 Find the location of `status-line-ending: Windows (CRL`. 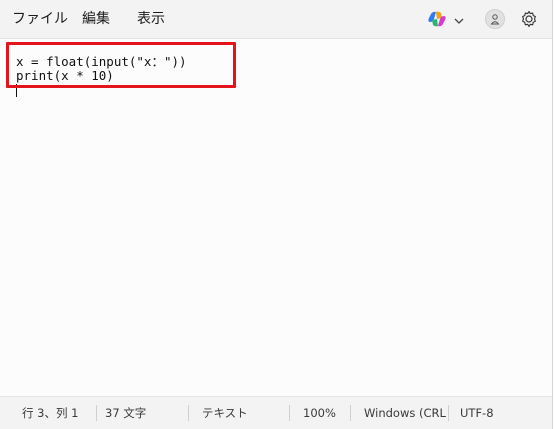

status-line-ending: Windows (CRL is located at coordinates (405, 413).